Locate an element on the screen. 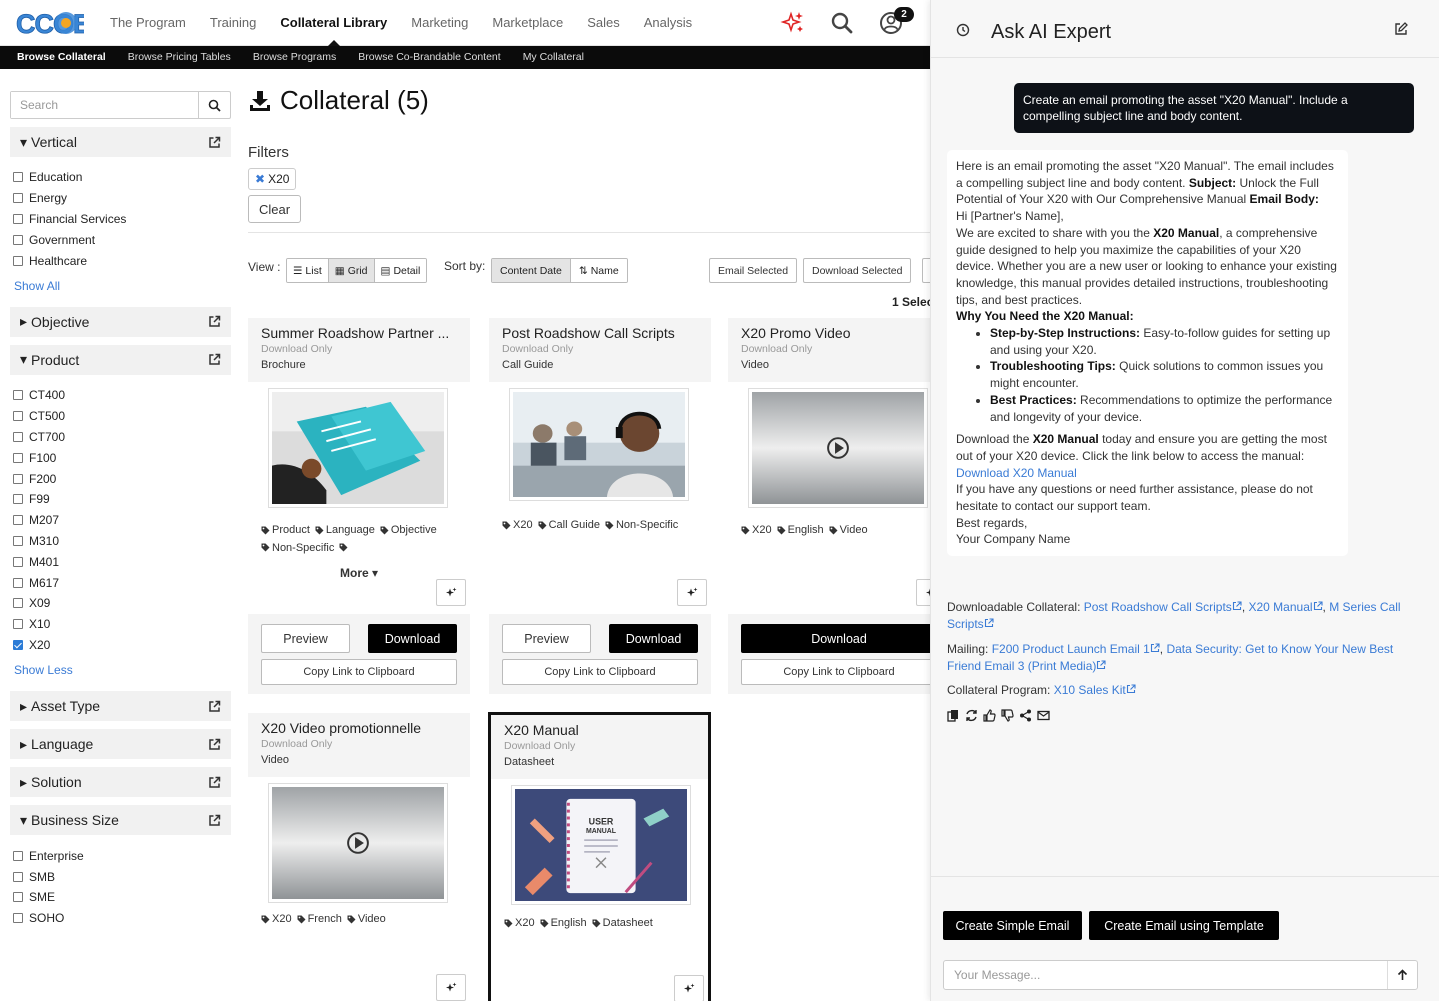 This screenshot has height=1001, width=1439. create-simple-email-button: Create Simple Email is located at coordinates (1012, 925).